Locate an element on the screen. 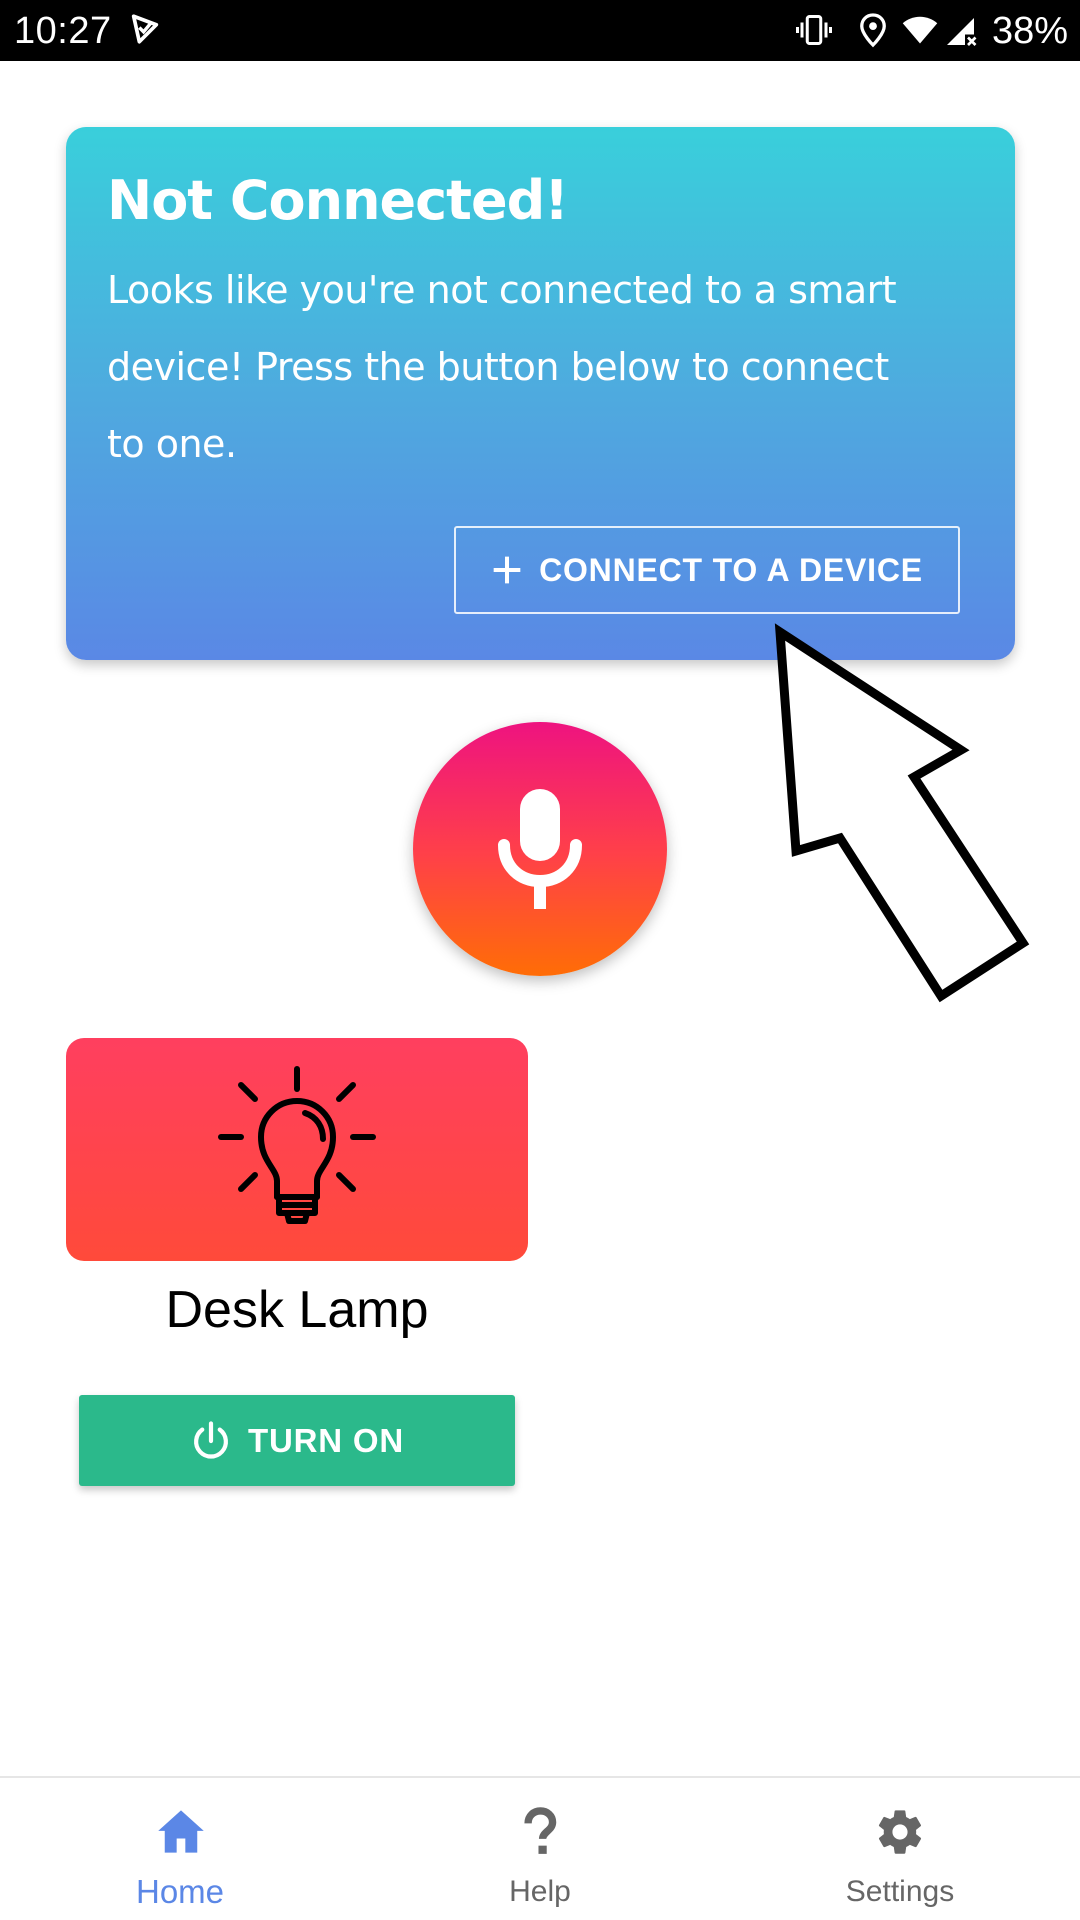 The height and width of the screenshot is (1920, 1080). device-tile-desk-lamp is located at coordinates (297, 1149).